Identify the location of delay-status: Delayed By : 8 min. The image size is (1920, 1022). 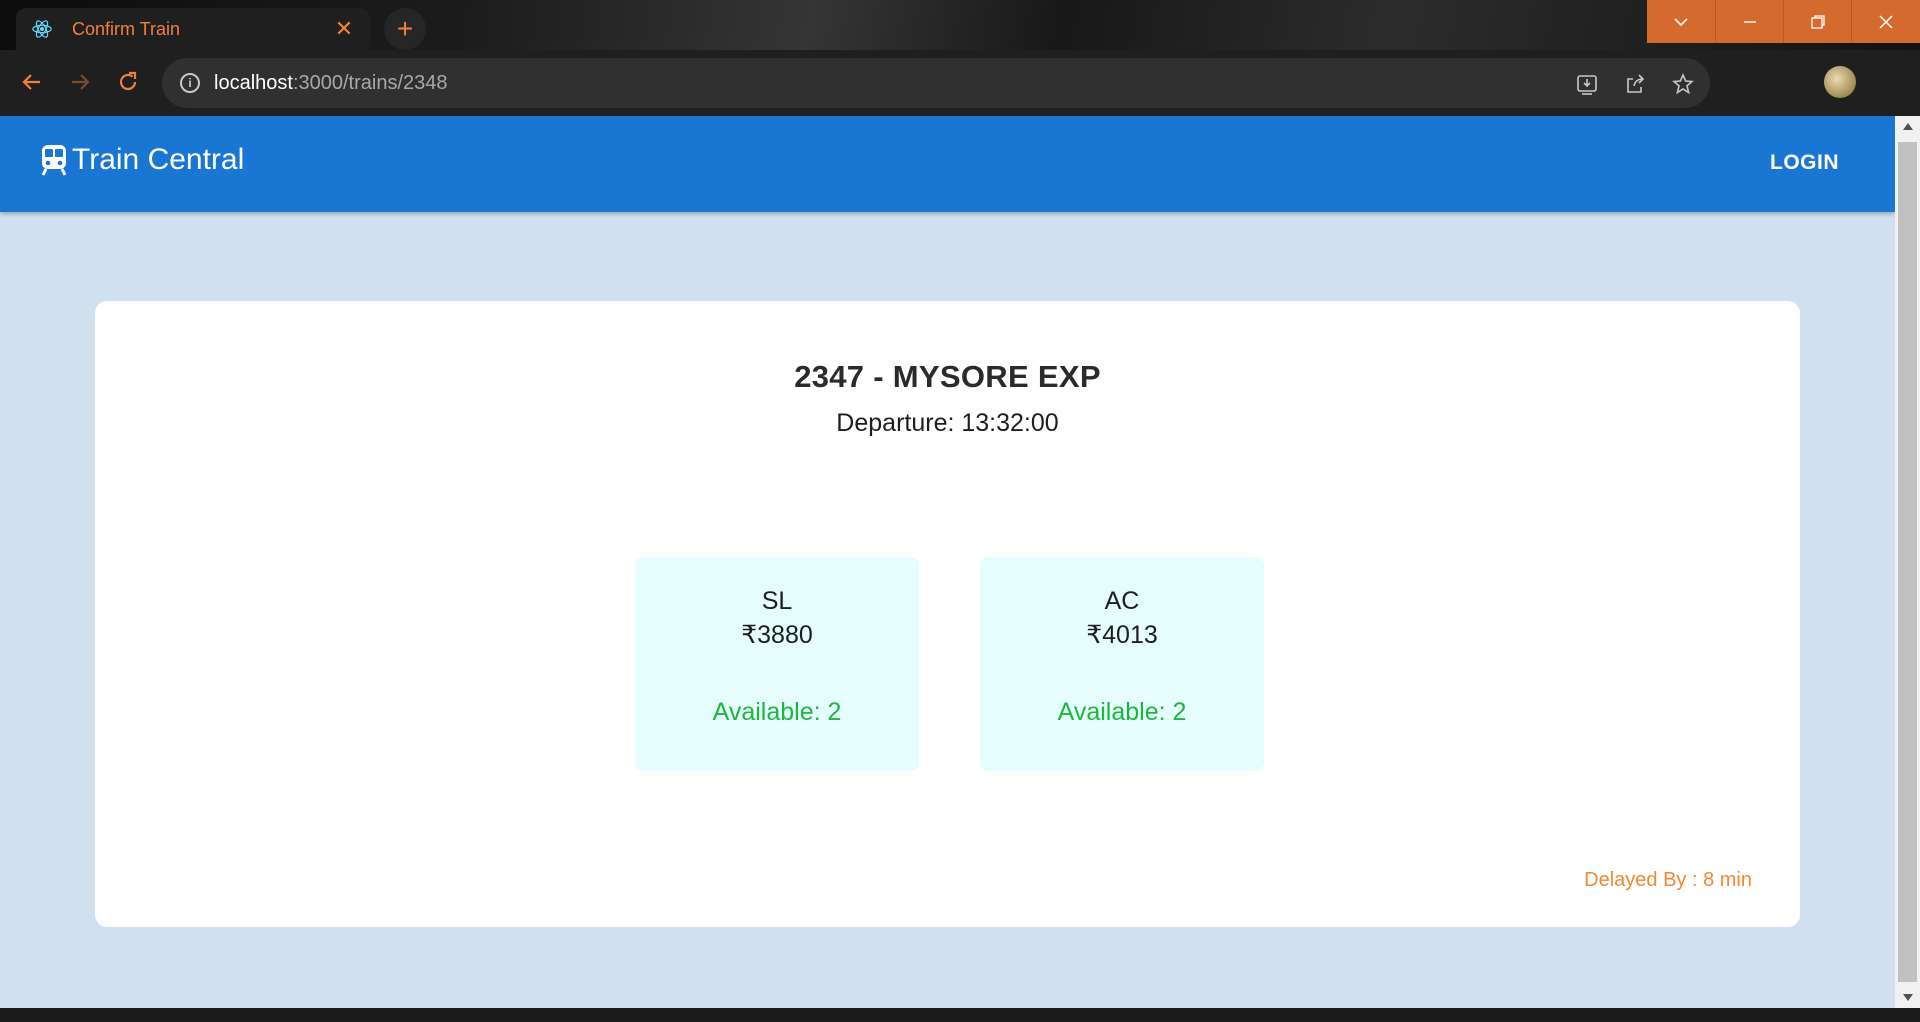
(1668, 880).